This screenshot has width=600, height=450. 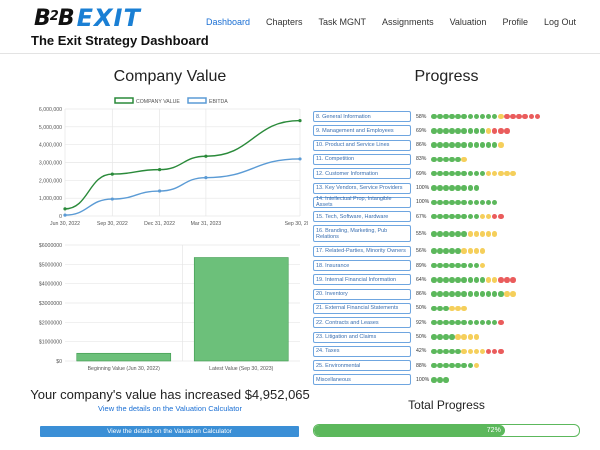 I want to click on progress-row: 8. General Information 58%, so click(x=453, y=116).